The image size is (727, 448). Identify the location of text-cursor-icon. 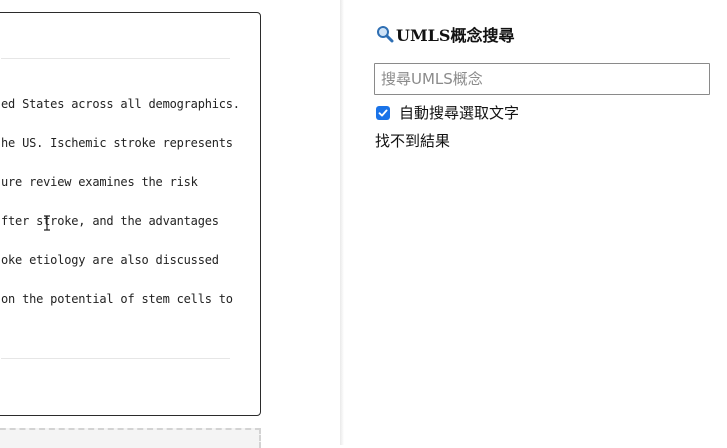
(47, 223).